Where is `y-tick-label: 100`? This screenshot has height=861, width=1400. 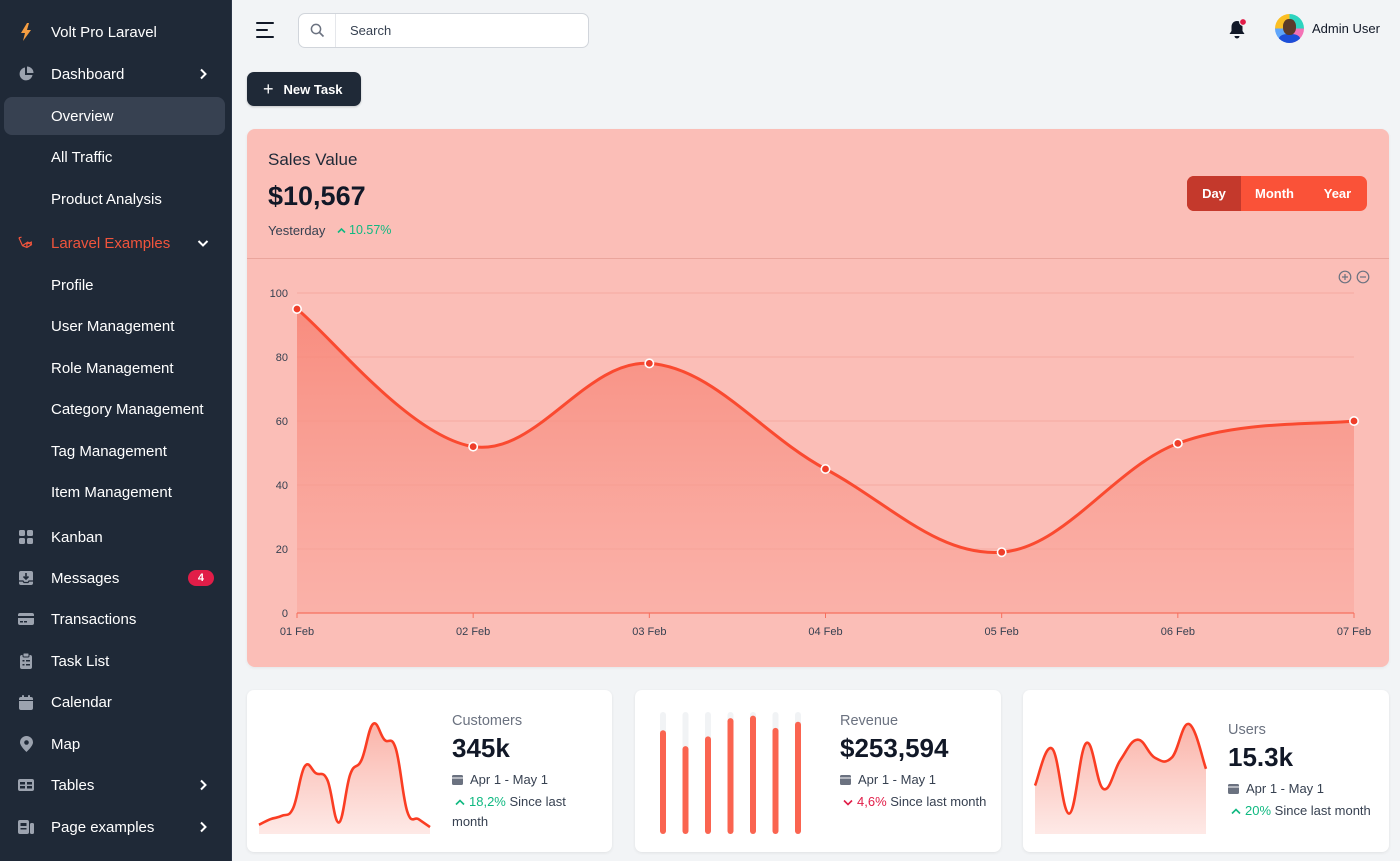 y-tick-label: 100 is located at coordinates (279, 294).